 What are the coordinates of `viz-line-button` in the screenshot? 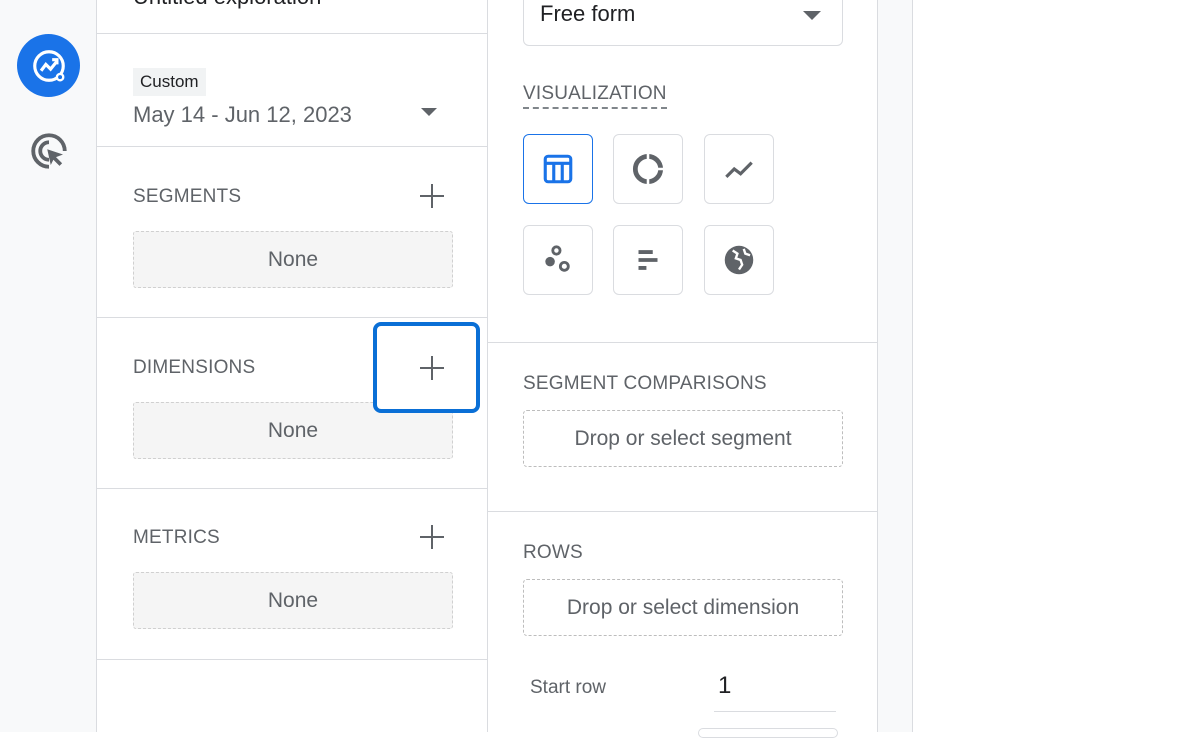 It's located at (739, 169).